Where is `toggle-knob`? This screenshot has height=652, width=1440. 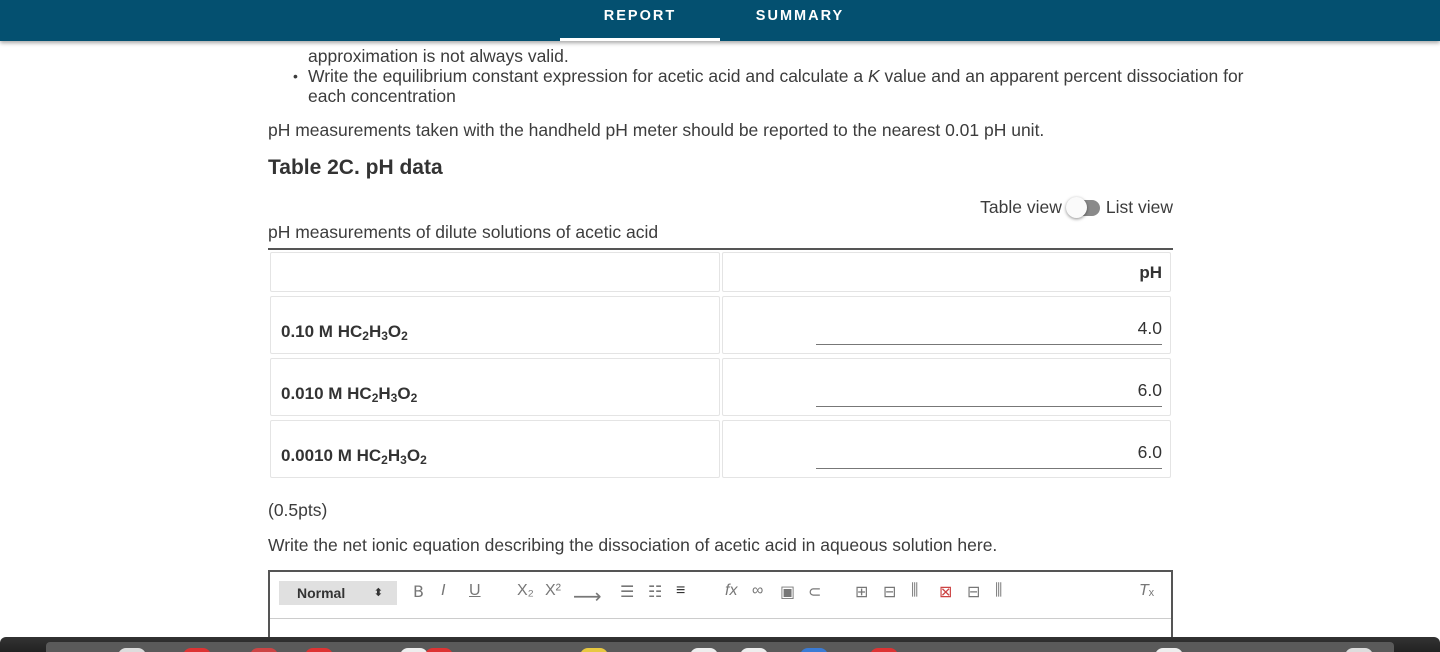
toggle-knob is located at coordinates (1076, 207).